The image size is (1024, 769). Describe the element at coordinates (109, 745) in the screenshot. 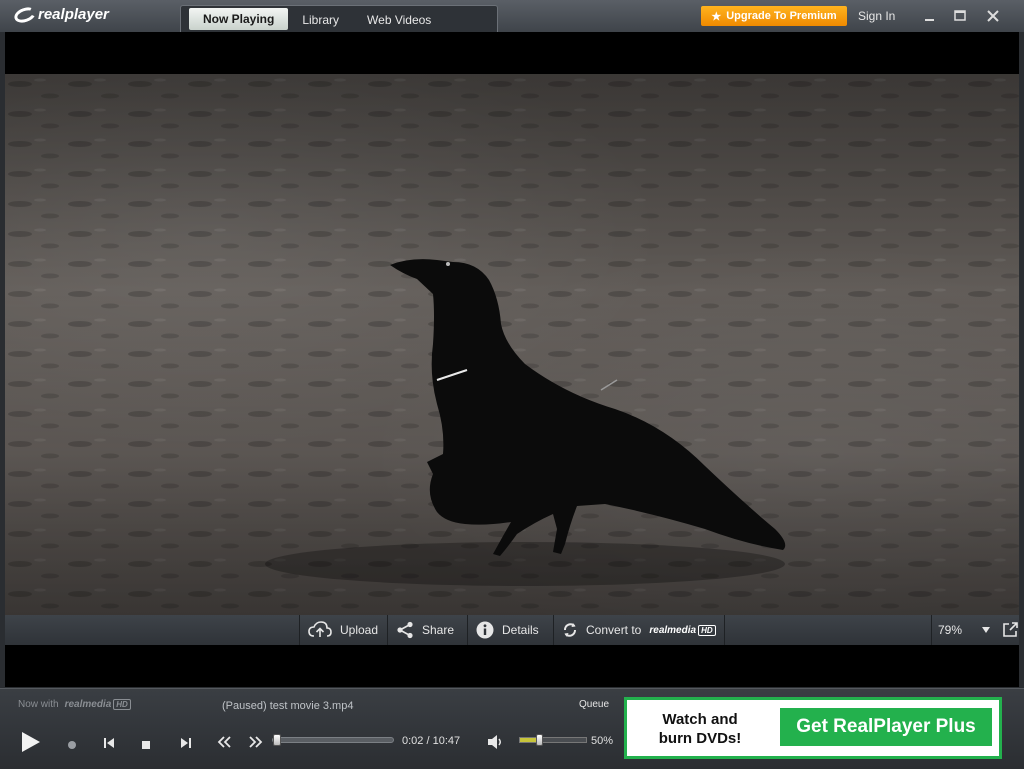

I see `previous-icon` at that location.